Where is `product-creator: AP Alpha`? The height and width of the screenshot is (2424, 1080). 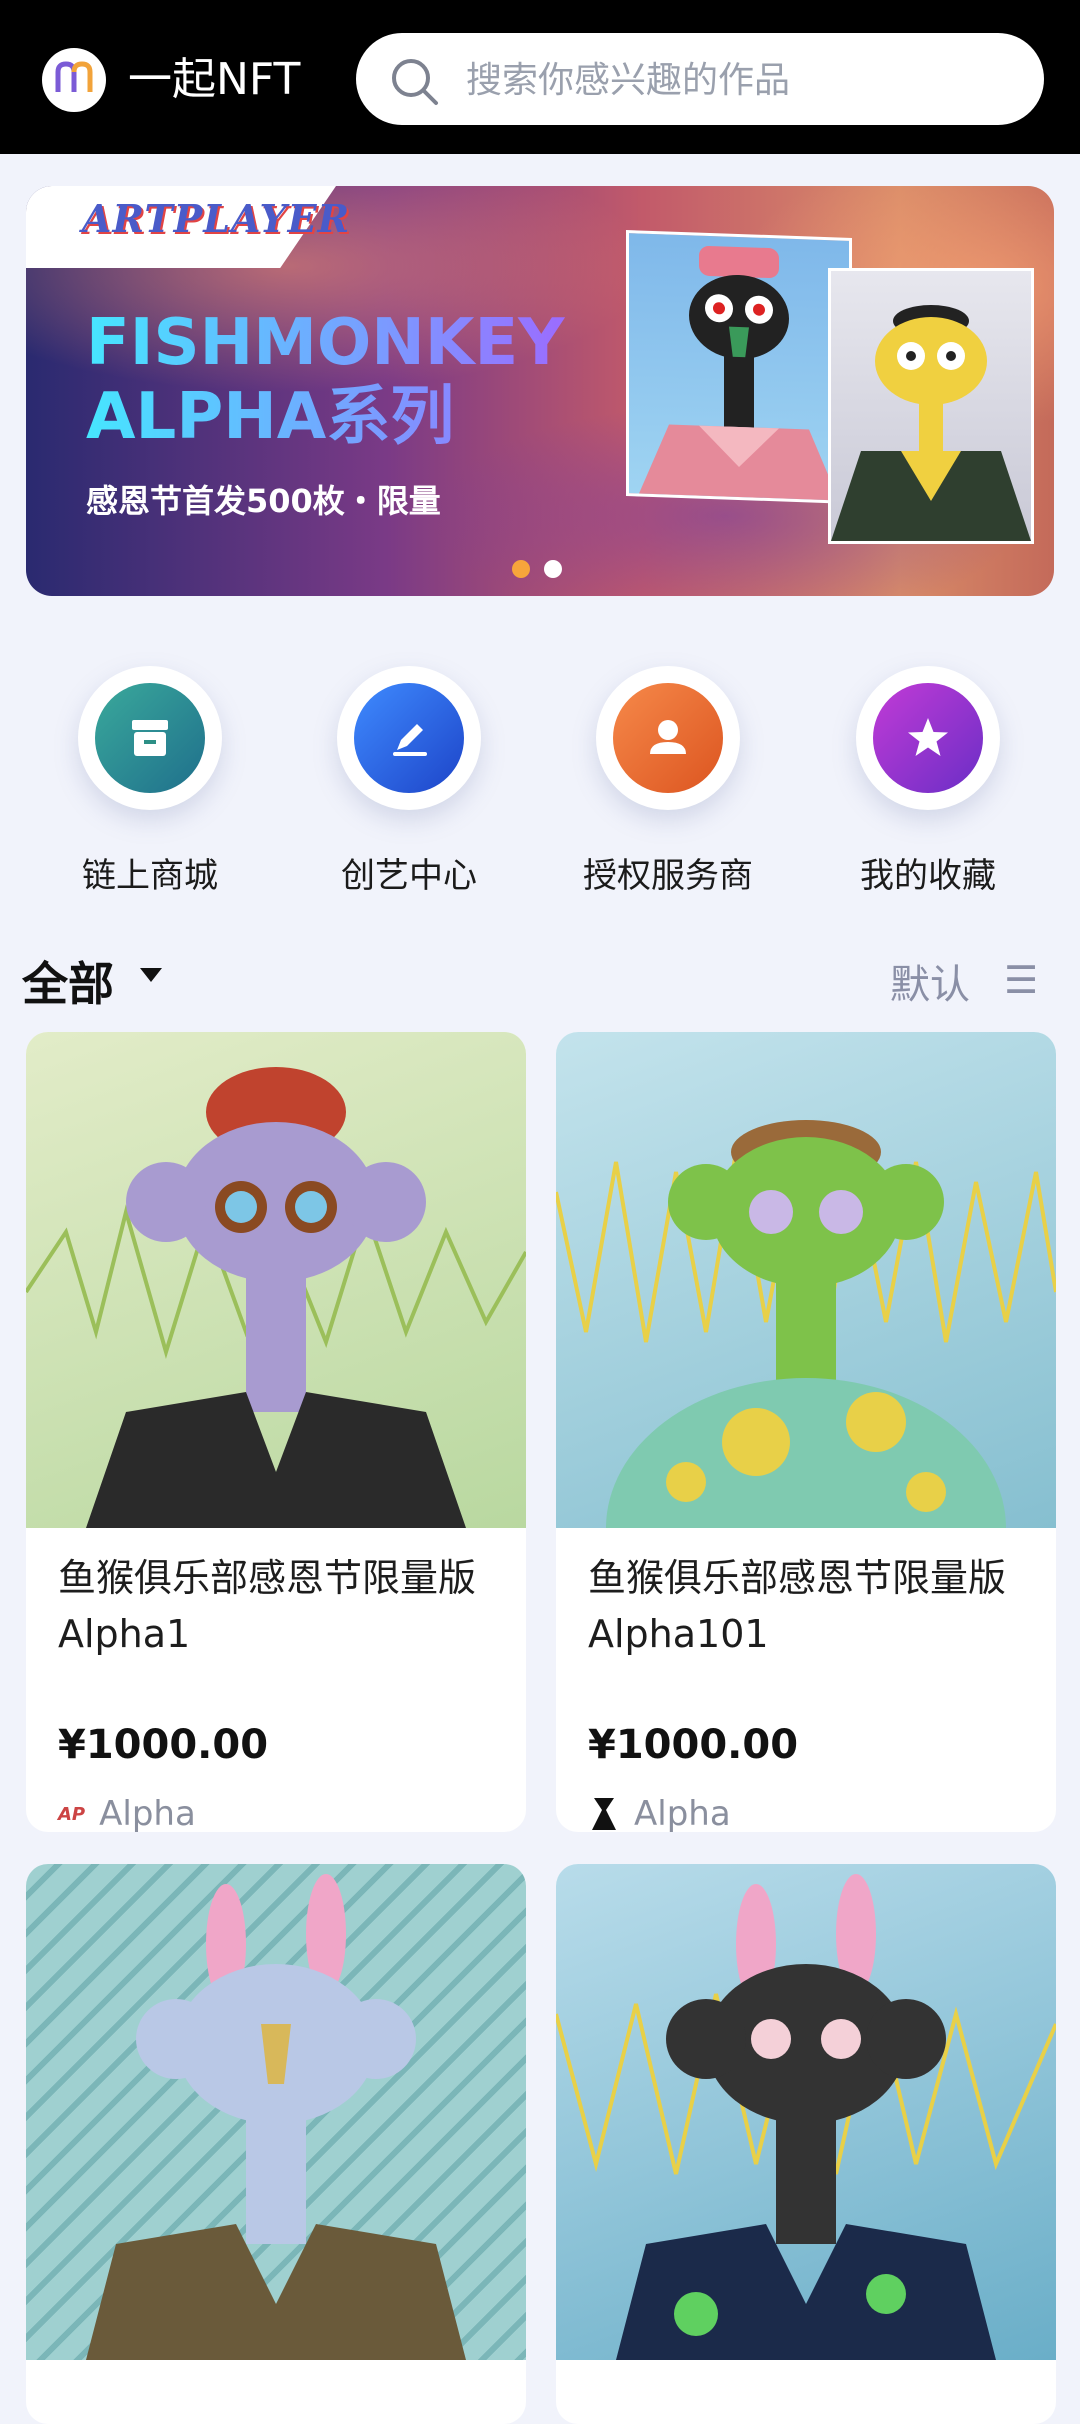
product-creator: AP Alpha is located at coordinates (127, 1813).